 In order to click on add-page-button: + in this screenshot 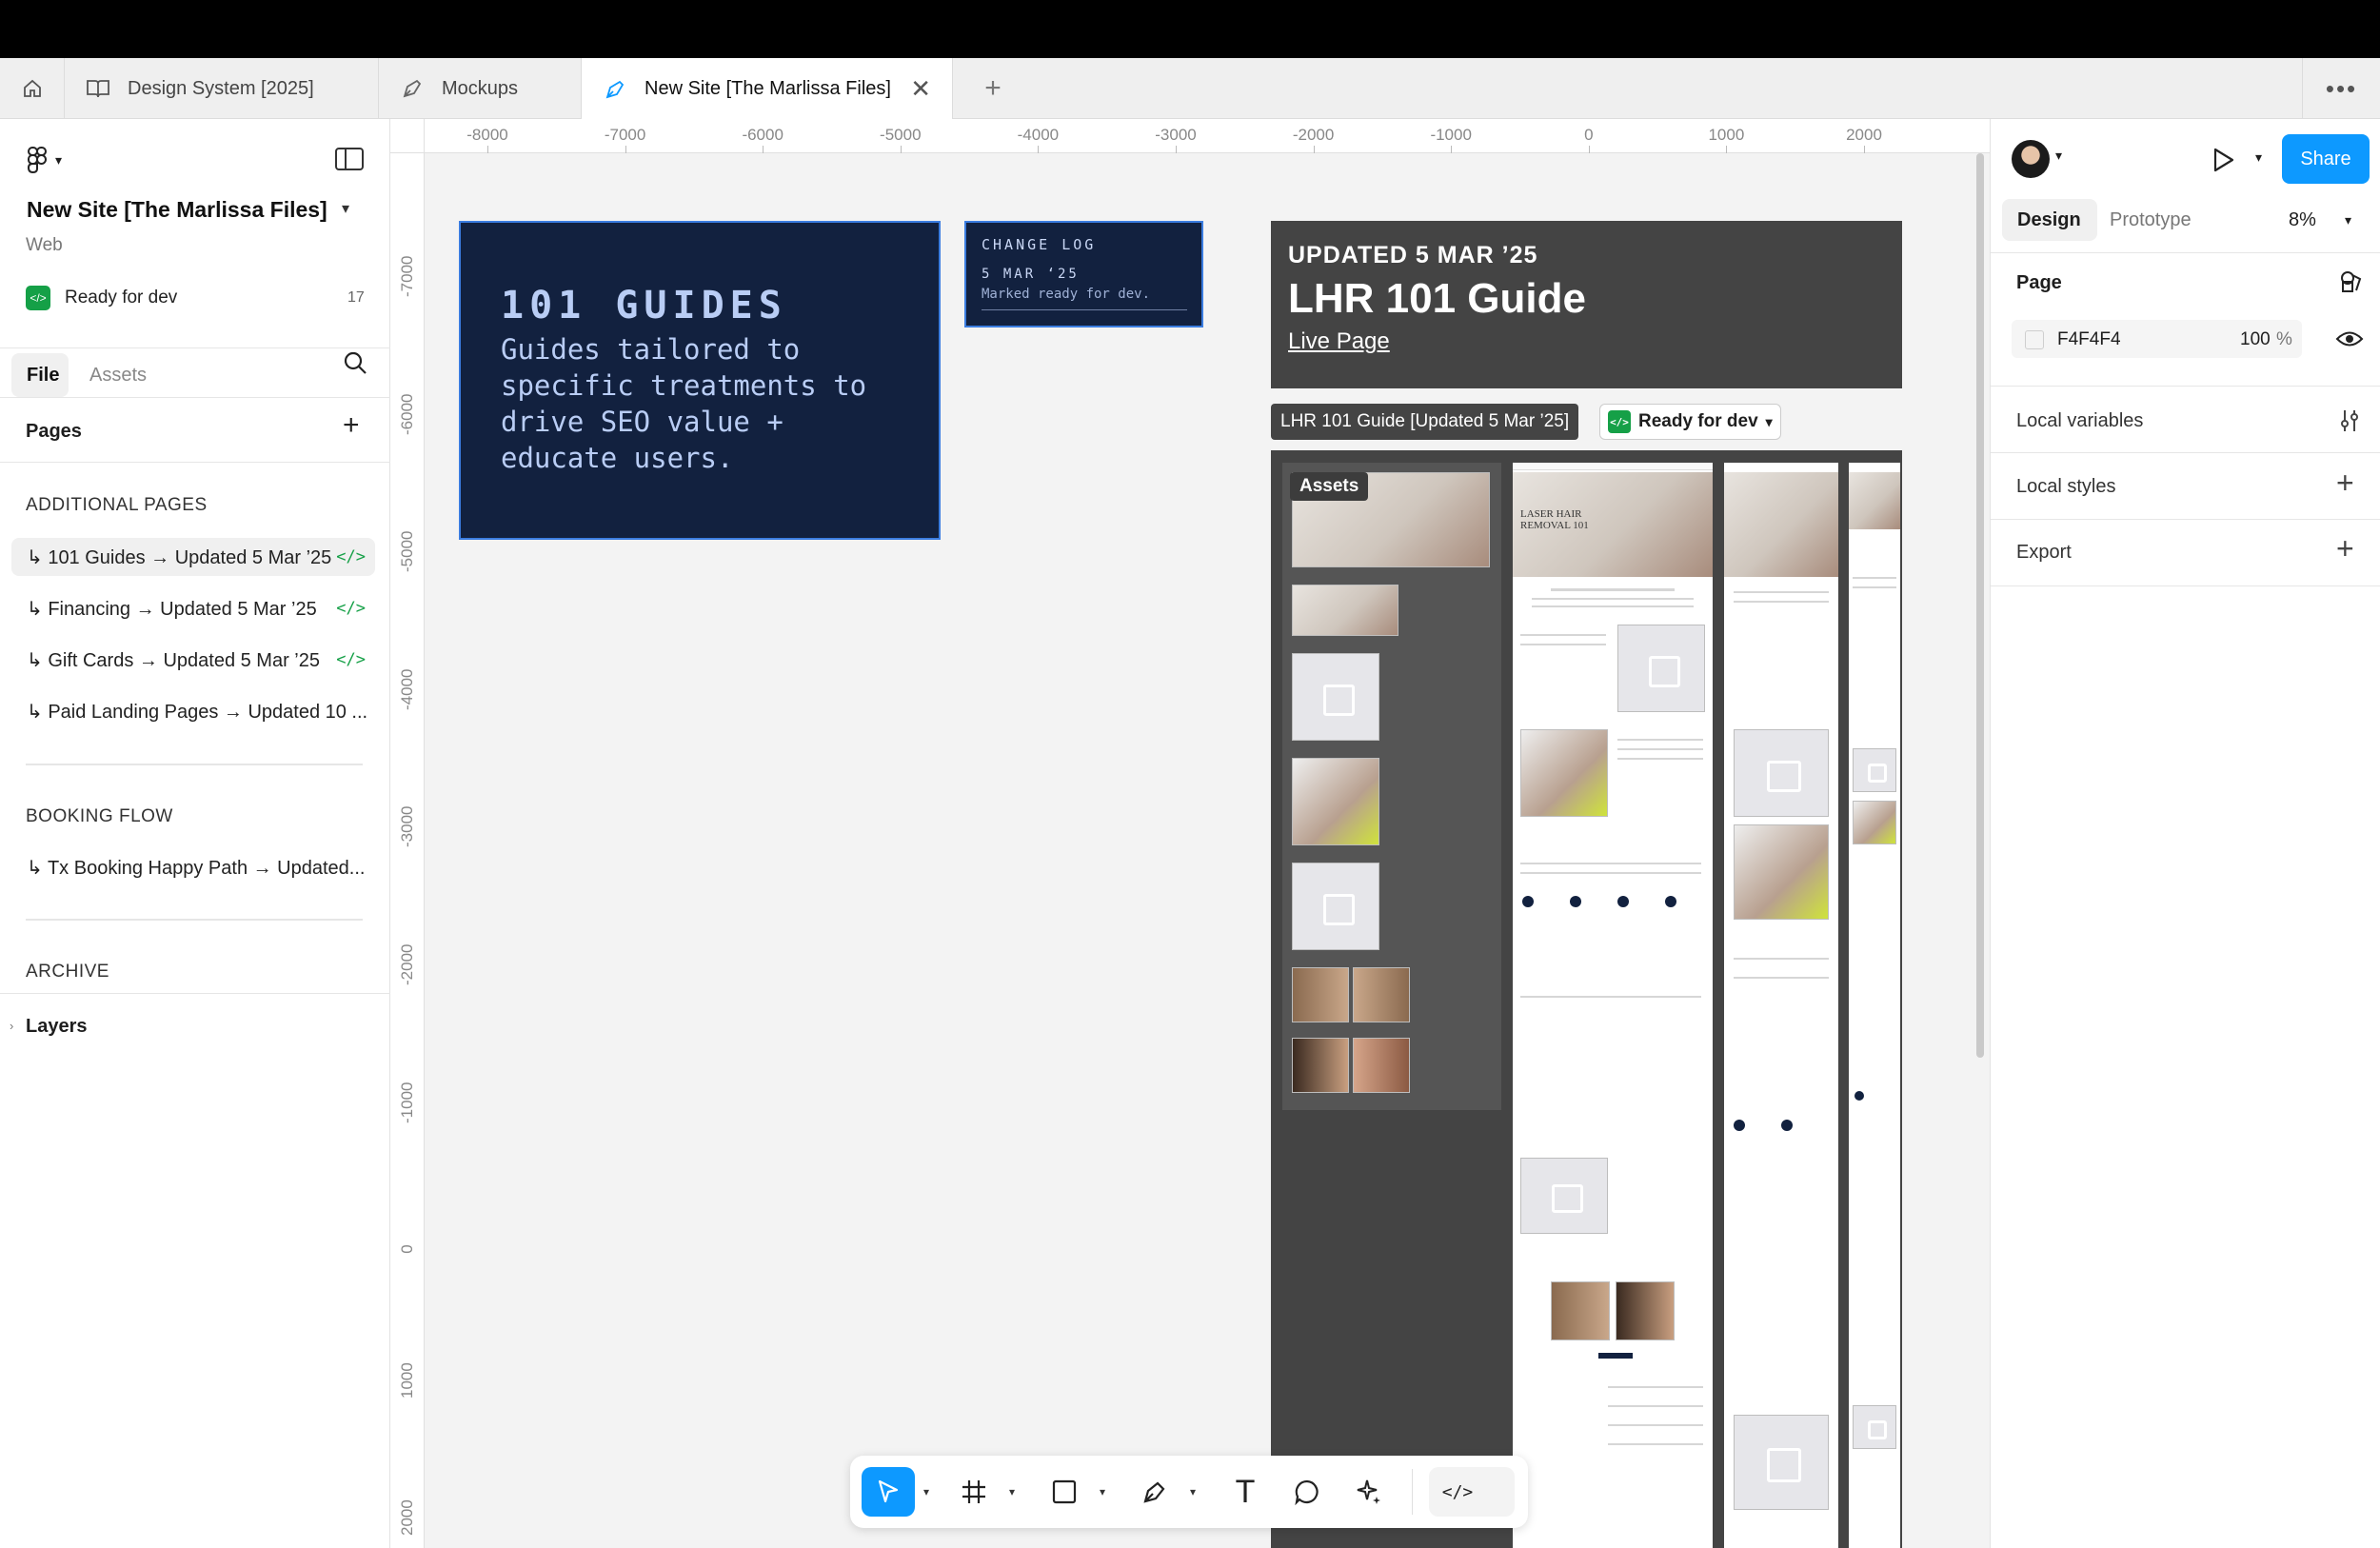, I will do `click(351, 425)`.